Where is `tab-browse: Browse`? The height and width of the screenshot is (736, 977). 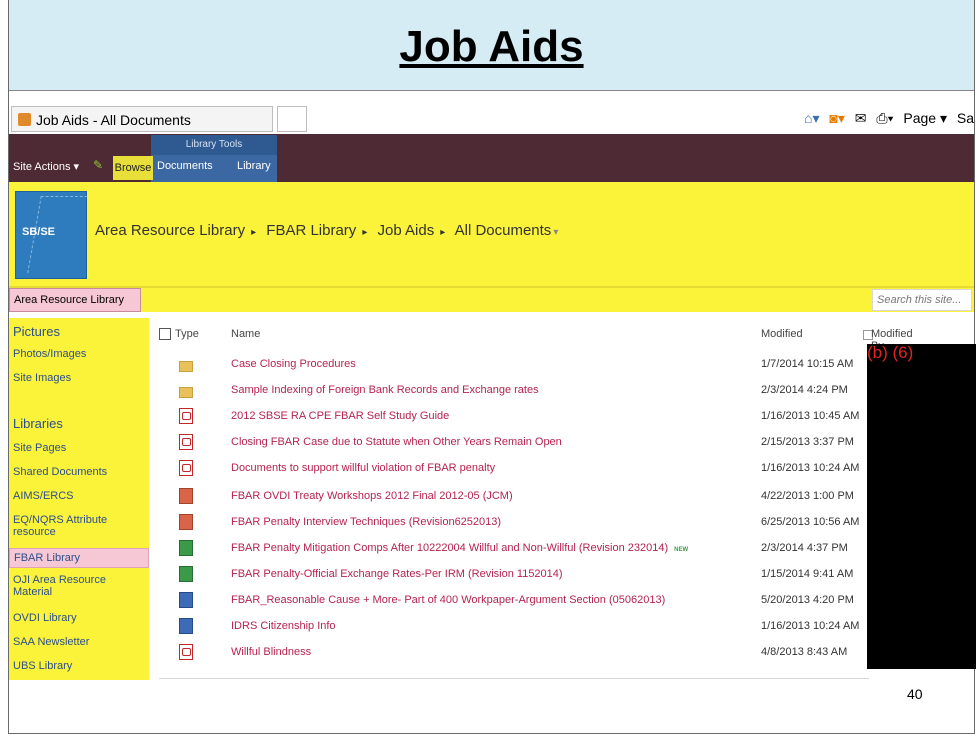 tab-browse: Browse is located at coordinates (133, 168).